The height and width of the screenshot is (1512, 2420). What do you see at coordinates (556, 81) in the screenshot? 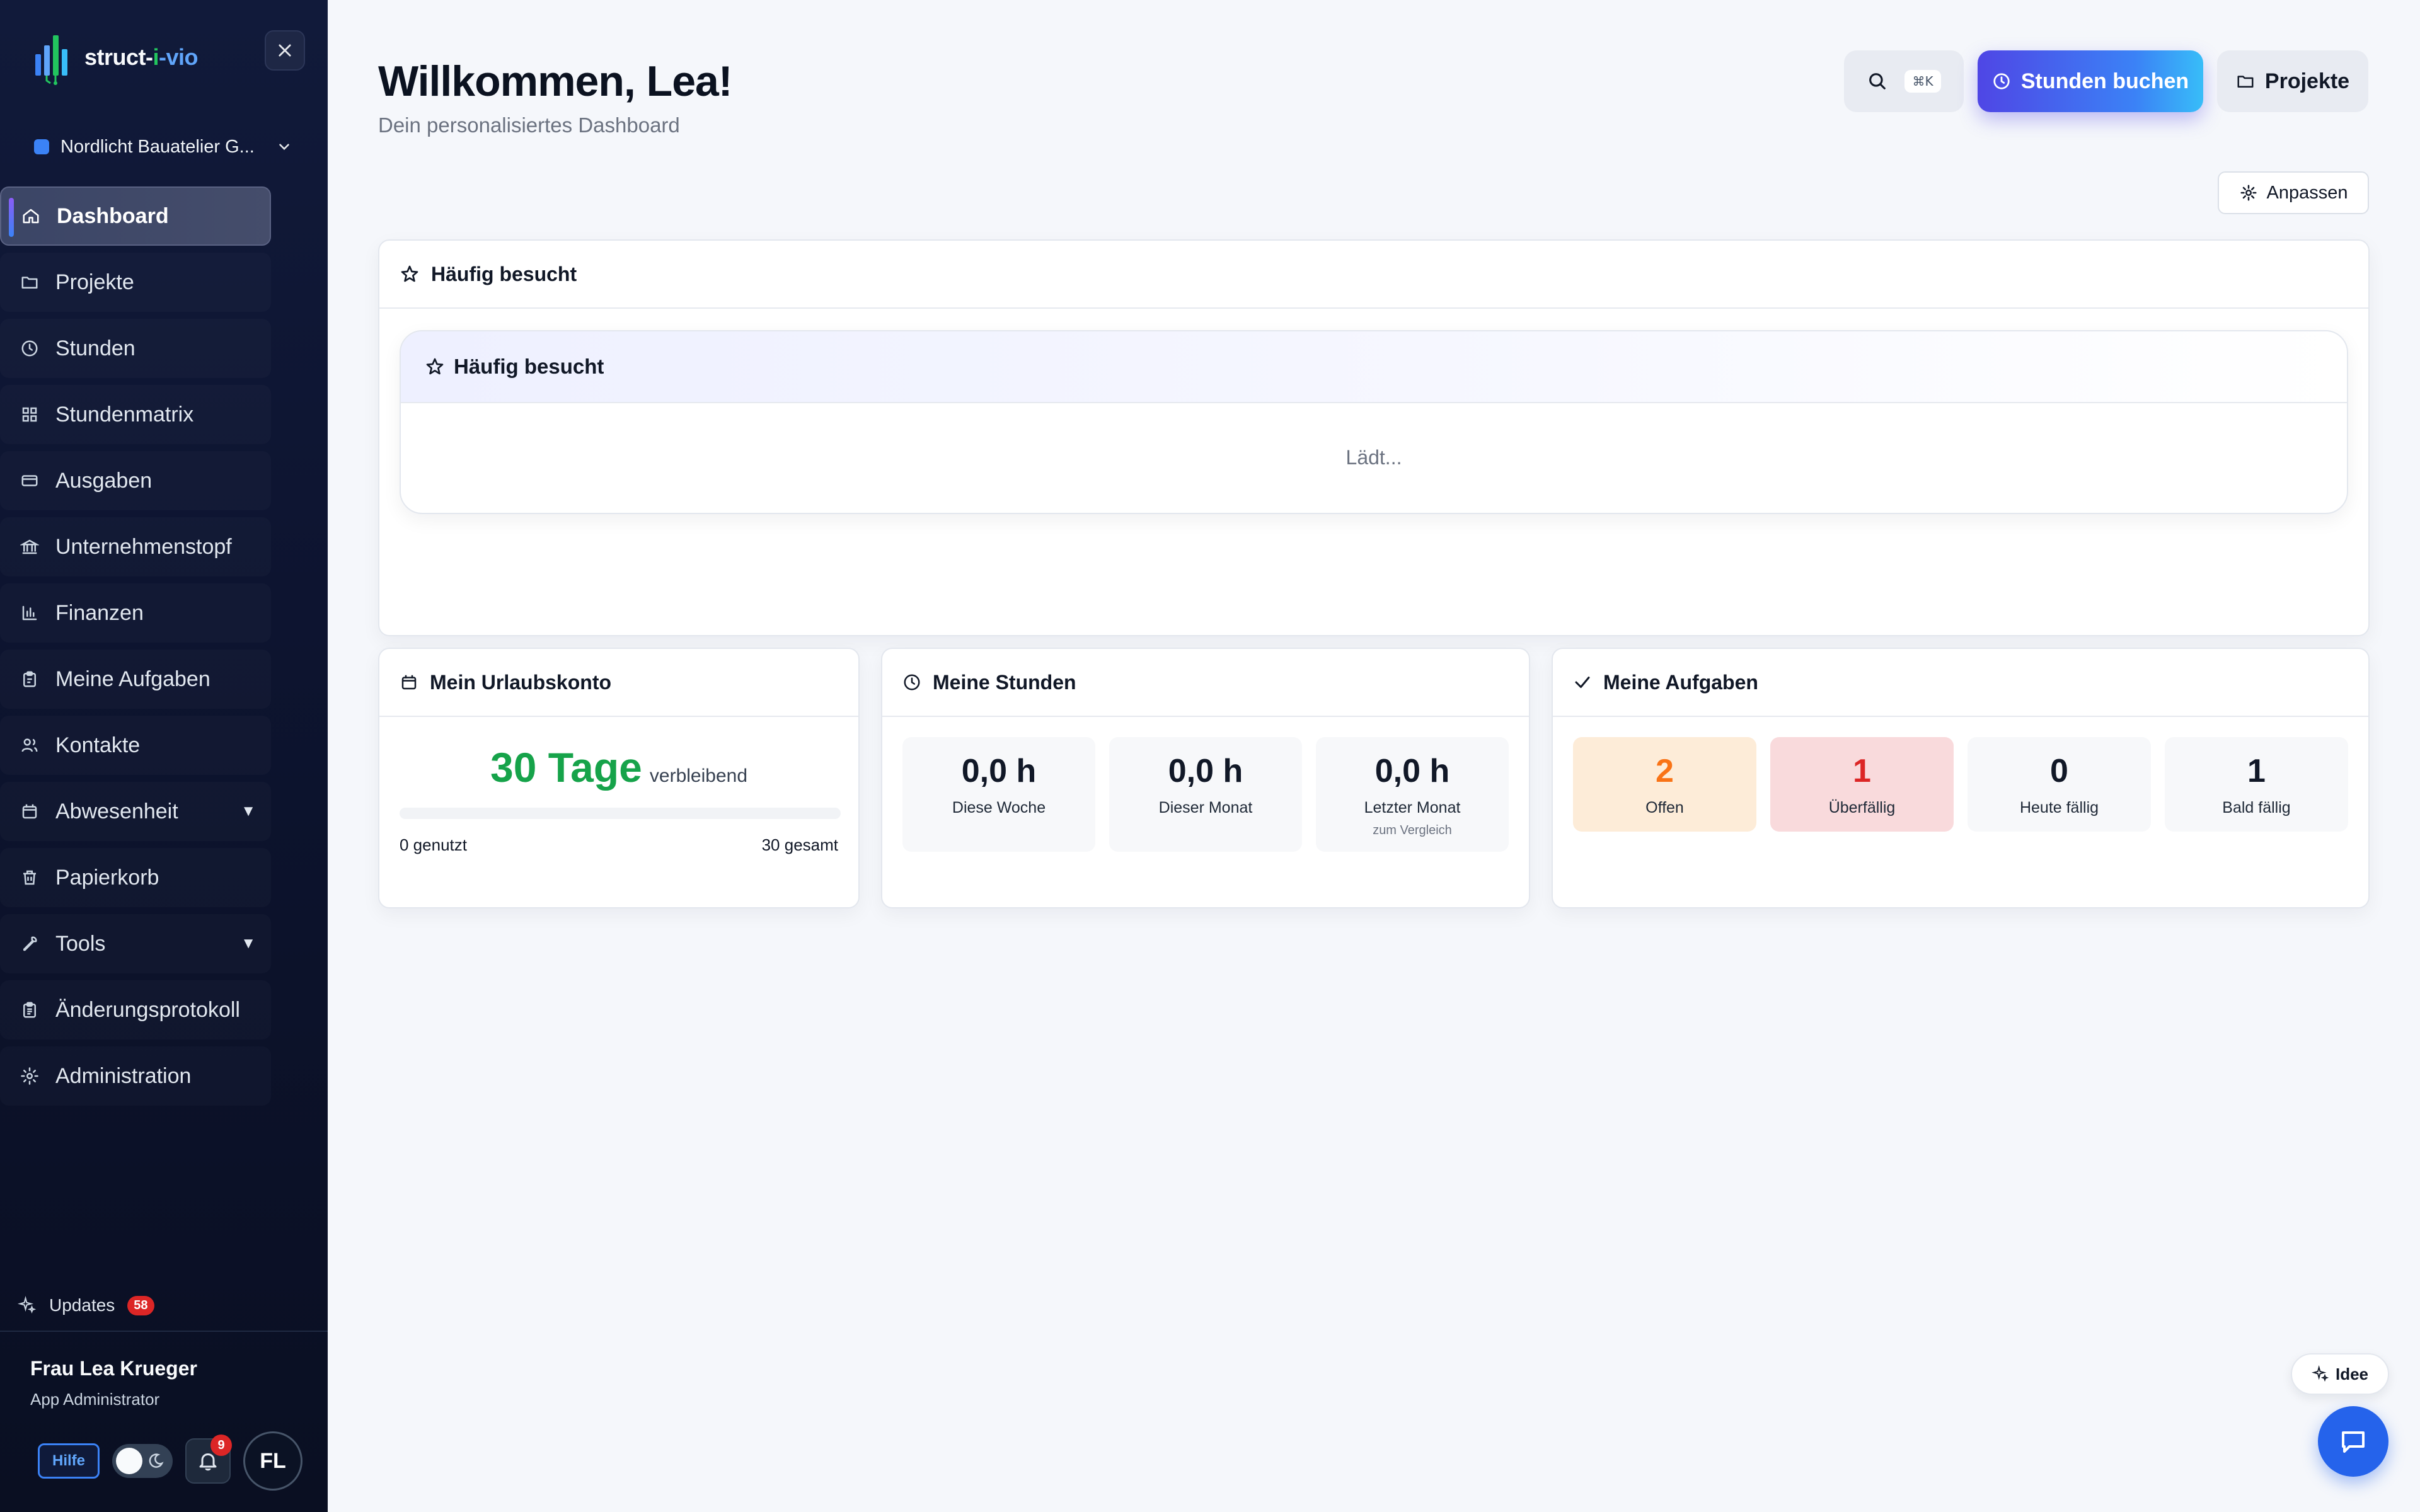
I see `page-title: Willkommen, Lea!` at bounding box center [556, 81].